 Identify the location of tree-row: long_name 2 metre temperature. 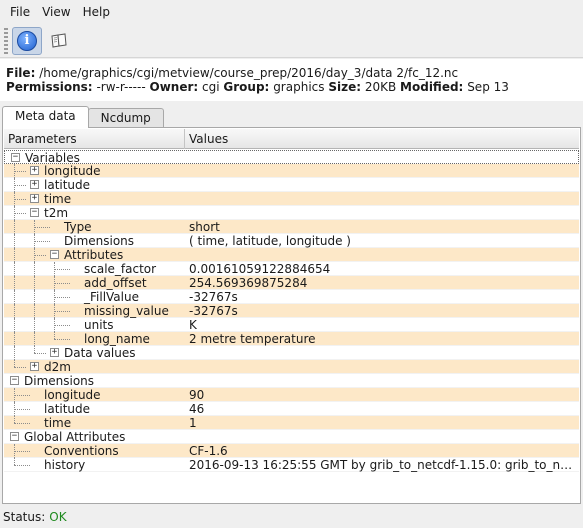
(291, 339).